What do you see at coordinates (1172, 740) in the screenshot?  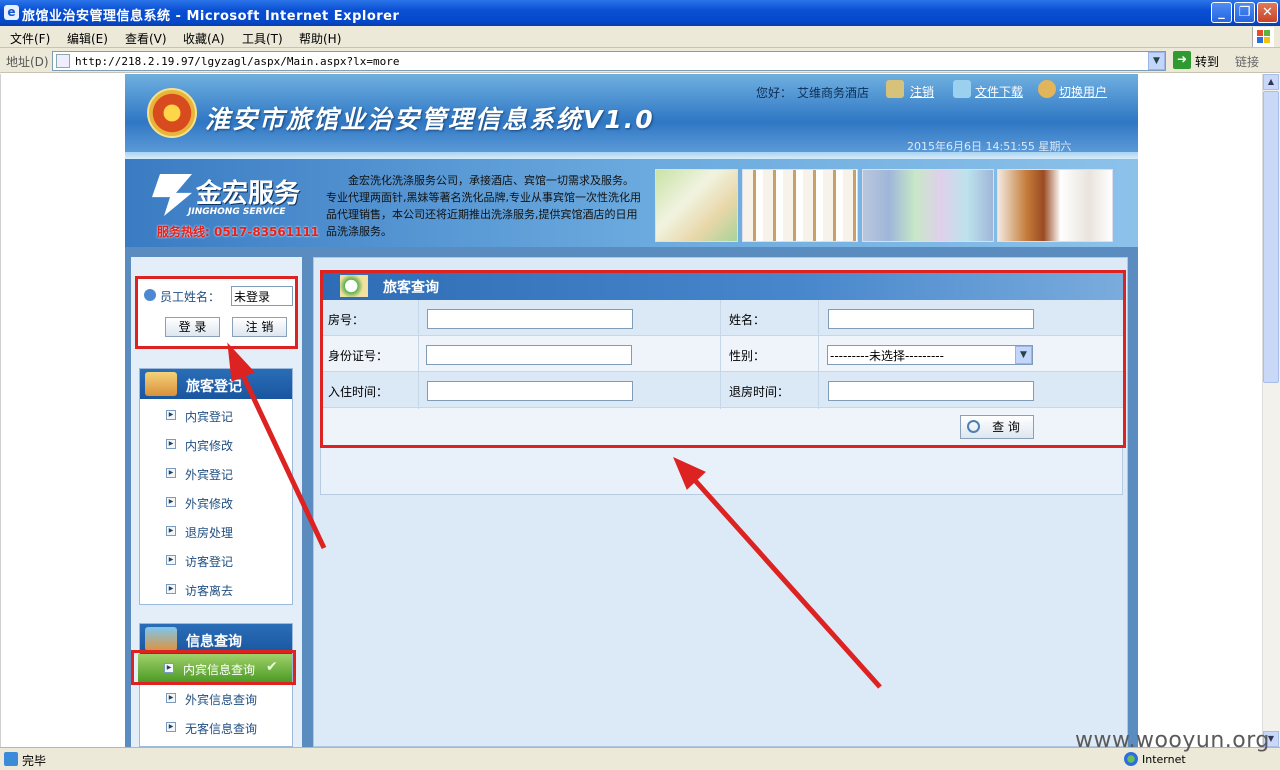 I see `watermark: www.wooyun.org` at bounding box center [1172, 740].